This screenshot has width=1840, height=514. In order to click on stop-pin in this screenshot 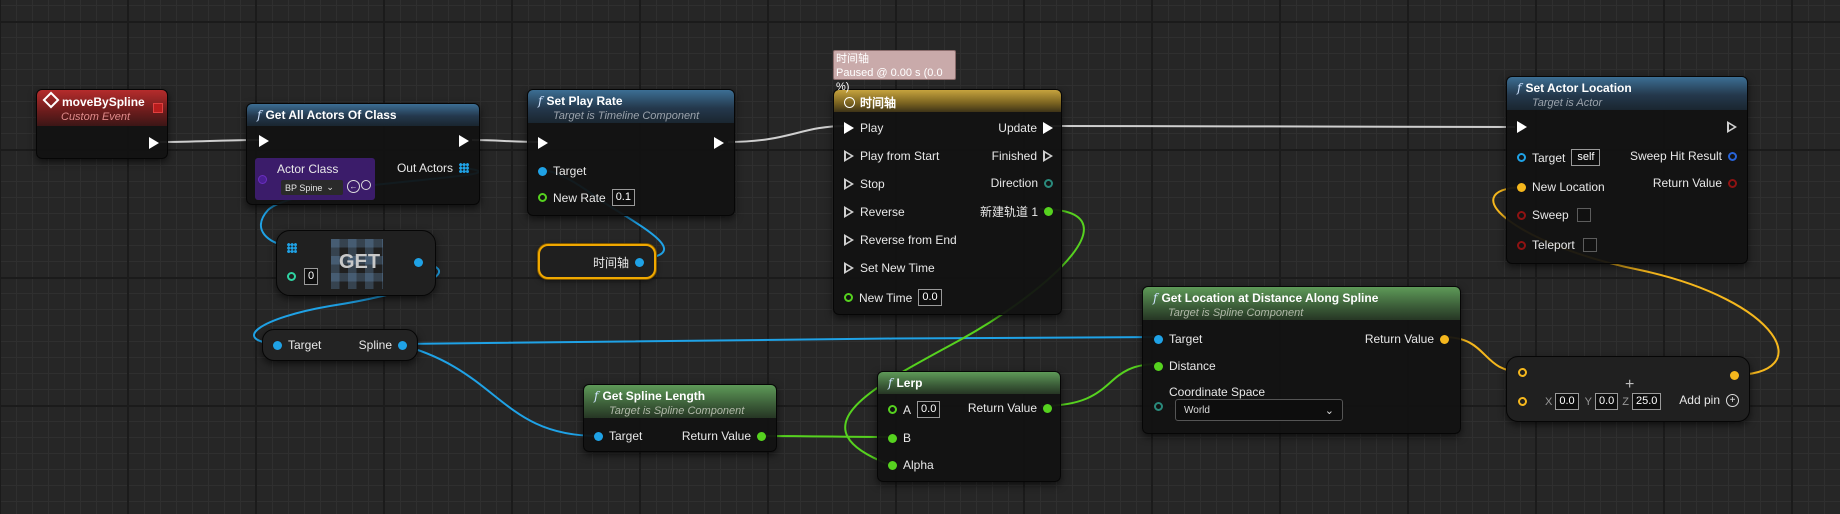, I will do `click(849, 184)`.